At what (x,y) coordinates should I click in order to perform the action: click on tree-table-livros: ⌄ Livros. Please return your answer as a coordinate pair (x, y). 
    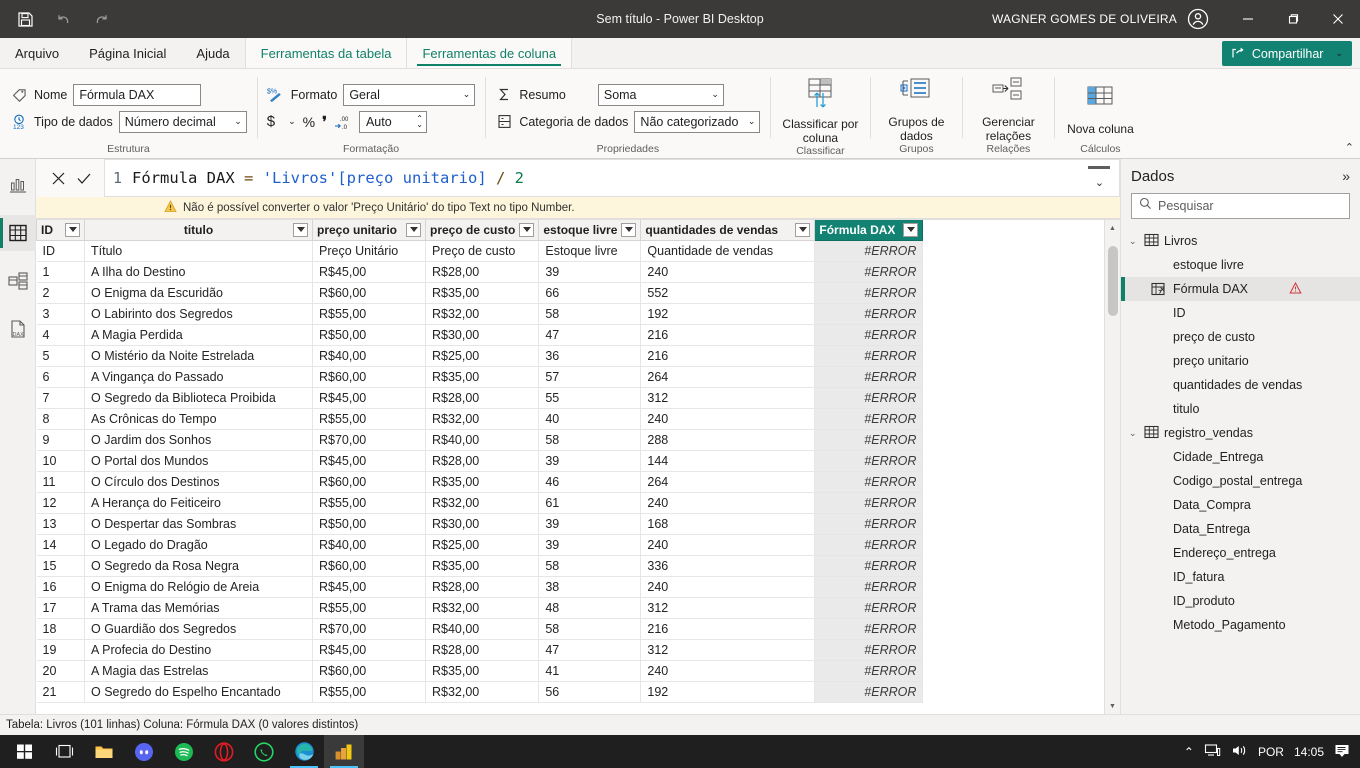
    Looking at the image, I should click on (1240, 241).